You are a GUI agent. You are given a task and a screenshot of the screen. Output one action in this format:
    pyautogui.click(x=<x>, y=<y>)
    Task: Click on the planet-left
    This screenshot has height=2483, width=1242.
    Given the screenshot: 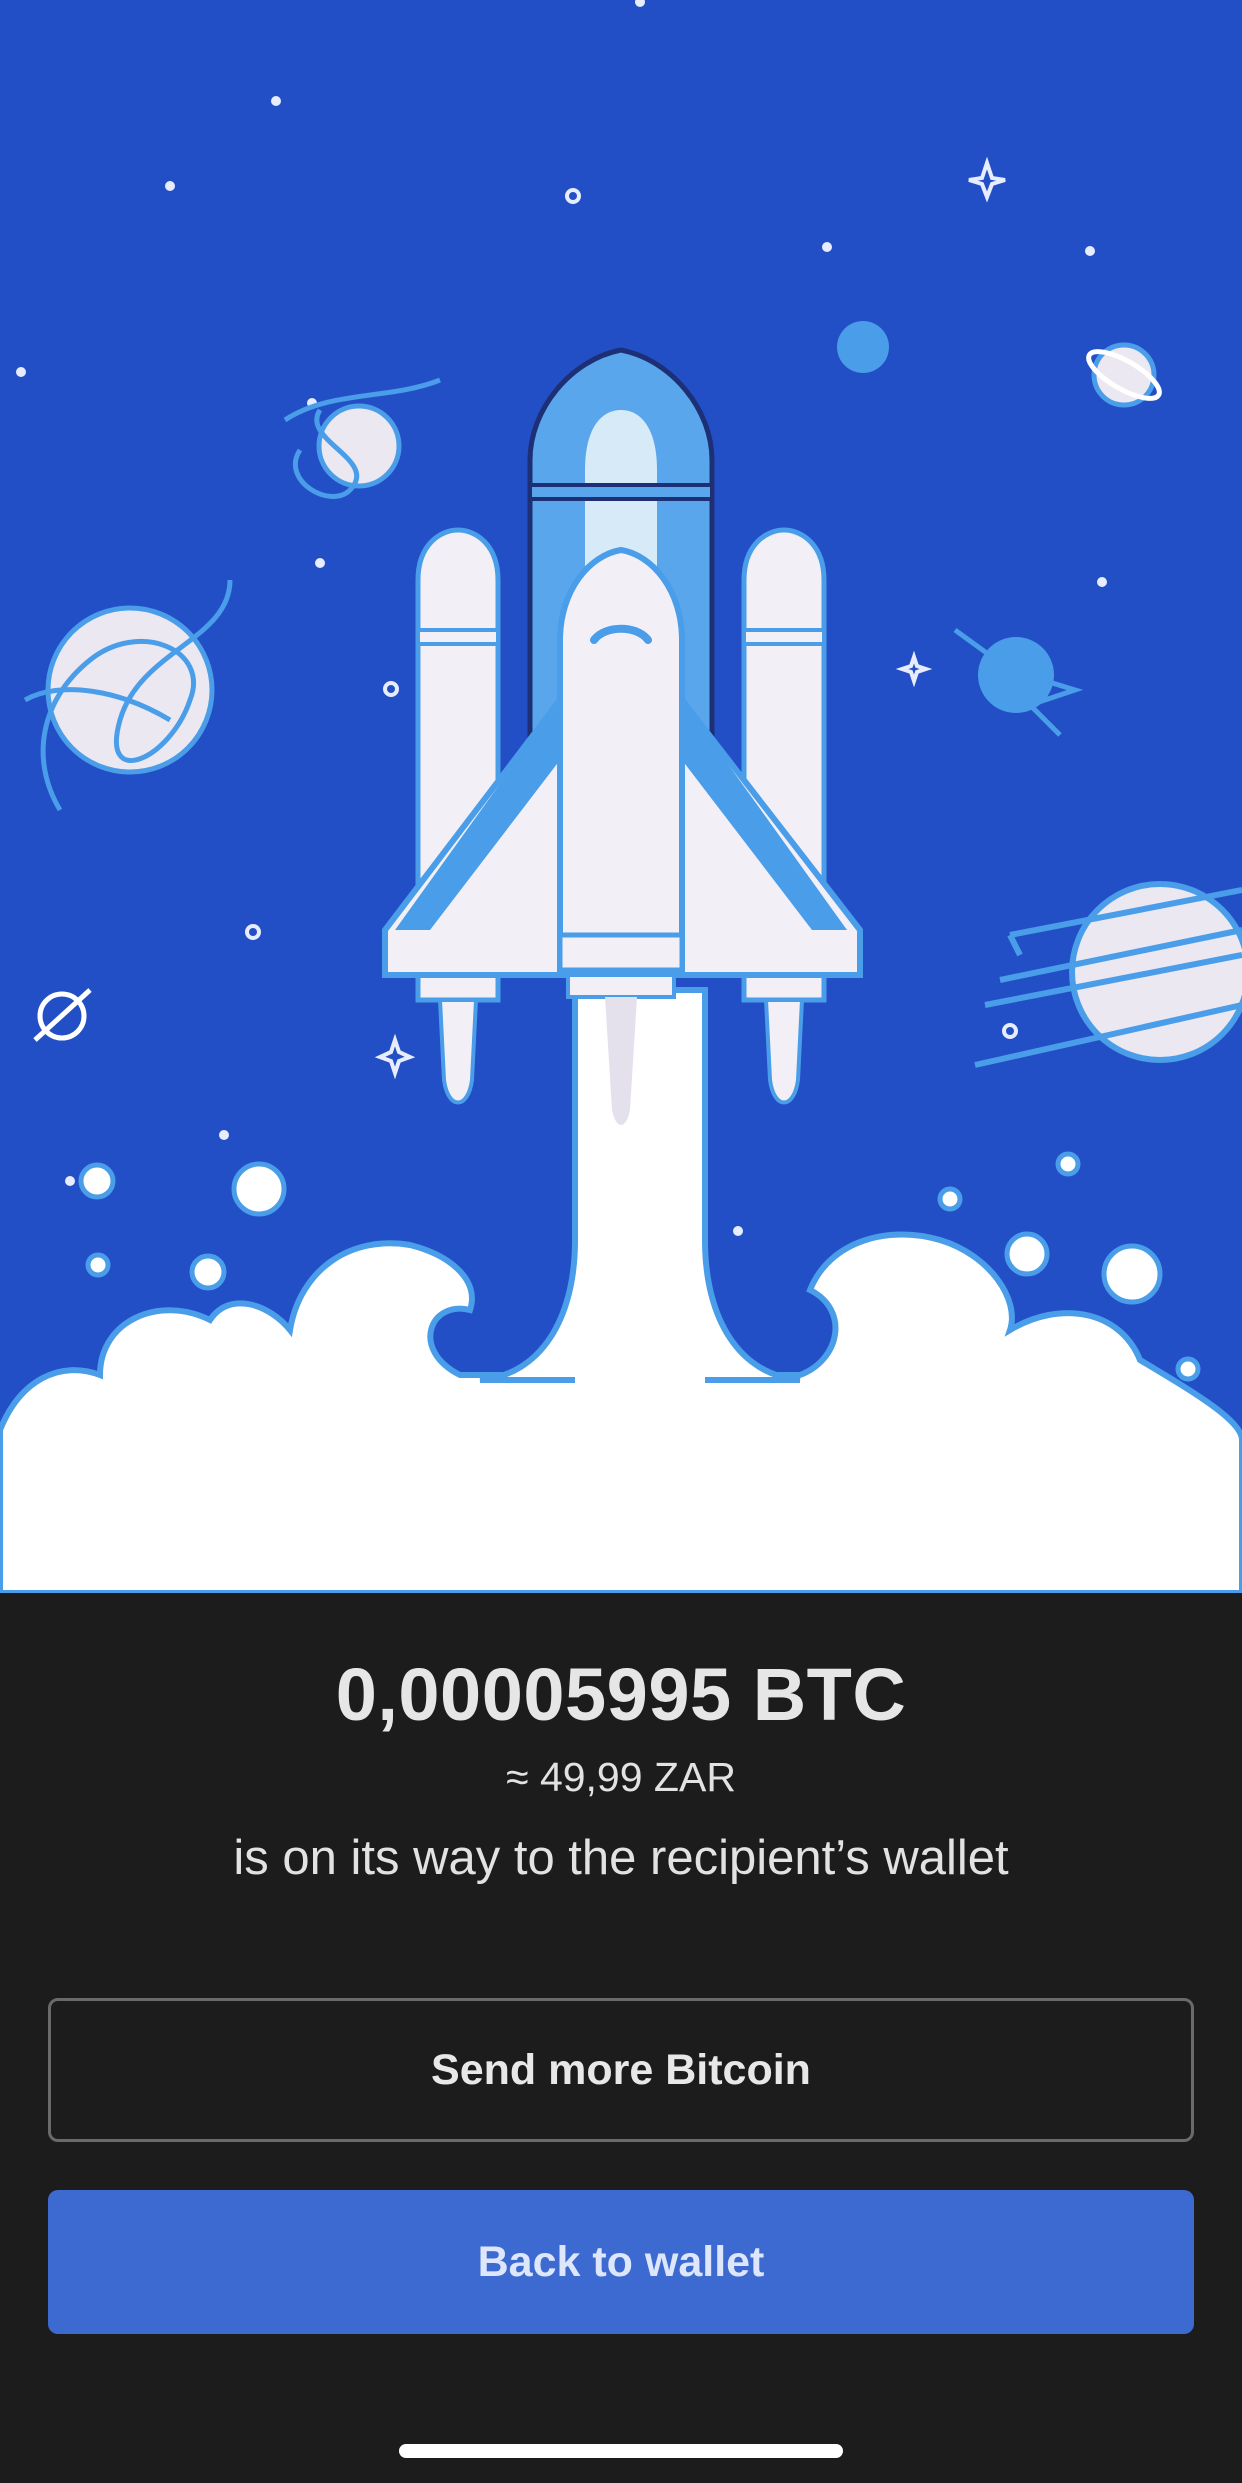 What is the action you would take?
    pyautogui.click(x=128, y=695)
    